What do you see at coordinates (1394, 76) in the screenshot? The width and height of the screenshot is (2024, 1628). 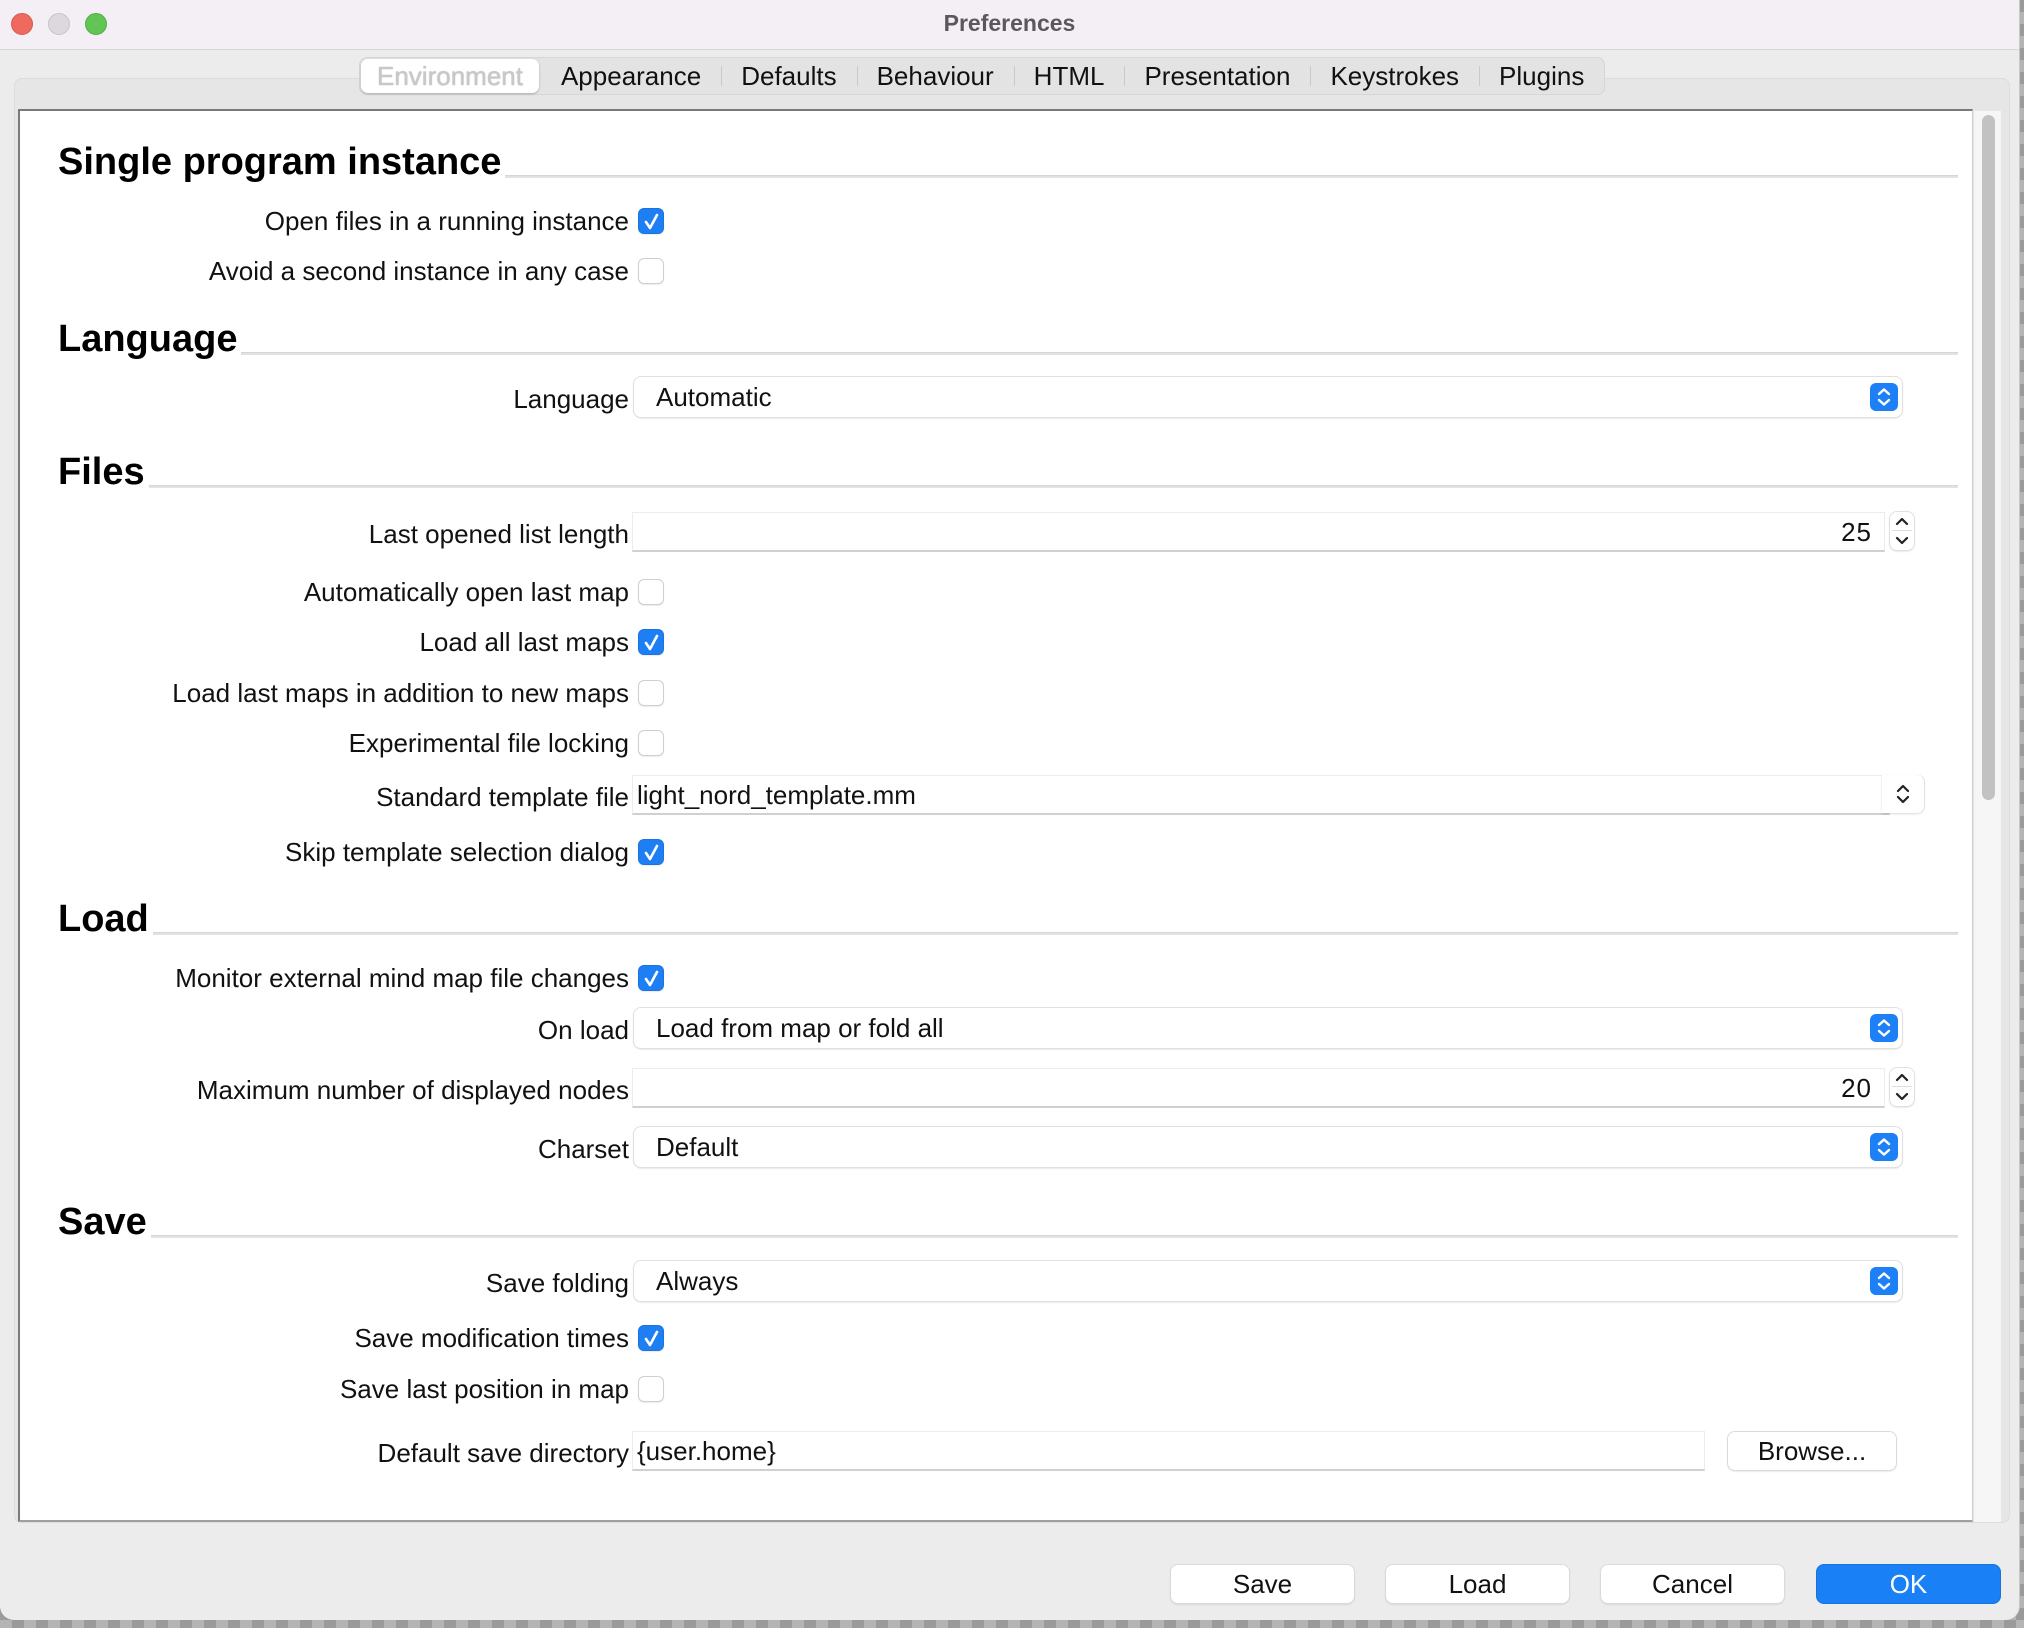 I see `tab-keystrokes: Keystrokes` at bounding box center [1394, 76].